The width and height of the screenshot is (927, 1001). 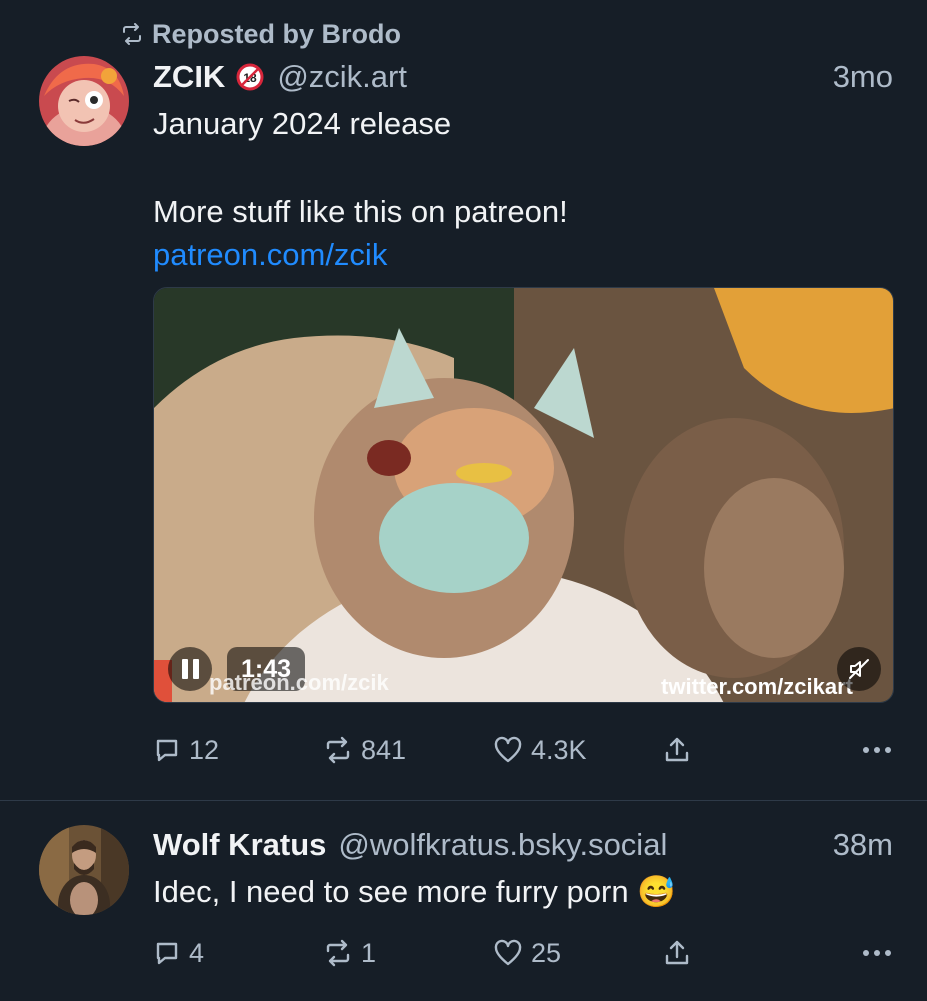 What do you see at coordinates (757, 686) in the screenshot?
I see `watermark-twitter: twitter.com/zcikart` at bounding box center [757, 686].